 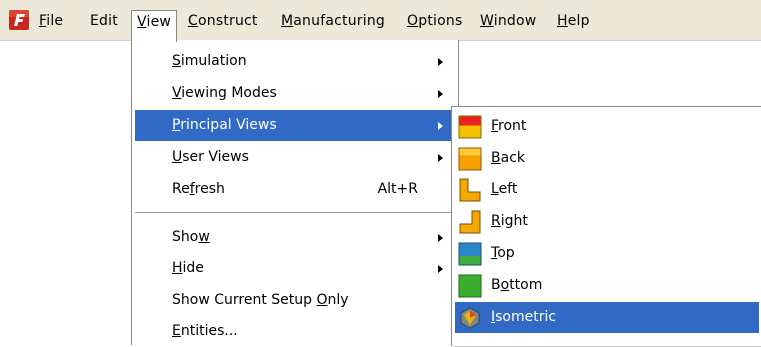 What do you see at coordinates (470, 254) in the screenshot?
I see `top-view-icon` at bounding box center [470, 254].